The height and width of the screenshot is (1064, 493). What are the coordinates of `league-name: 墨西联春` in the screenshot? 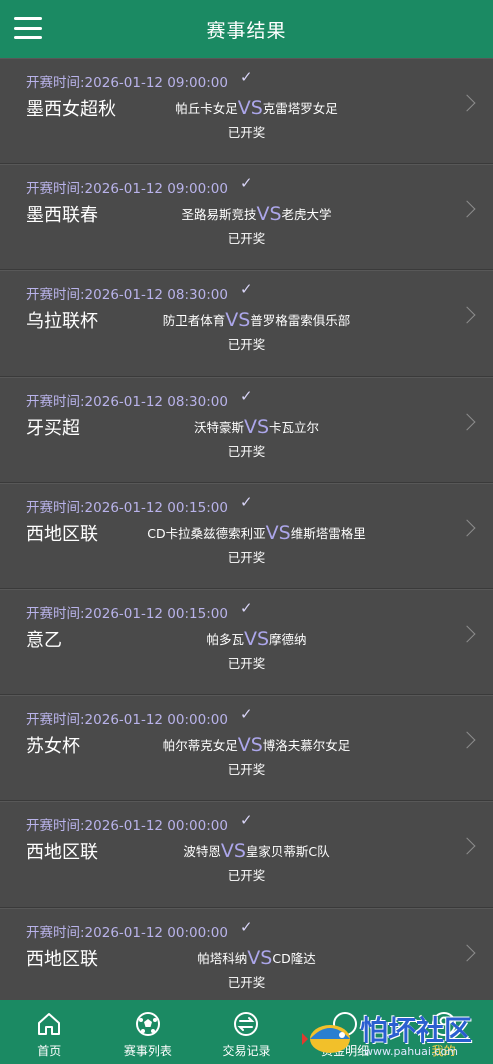 It's located at (62, 216).